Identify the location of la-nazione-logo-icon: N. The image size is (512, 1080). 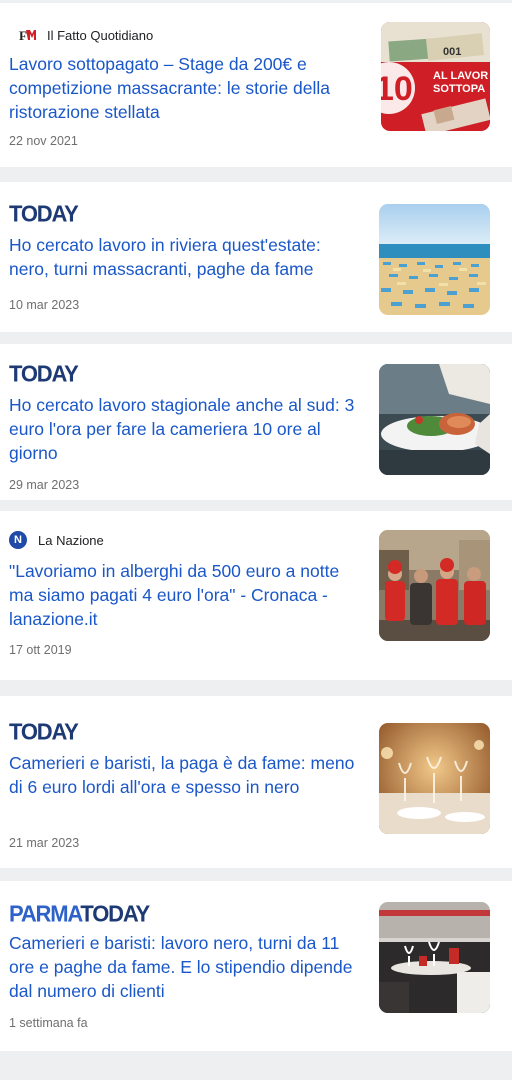
(18, 540).